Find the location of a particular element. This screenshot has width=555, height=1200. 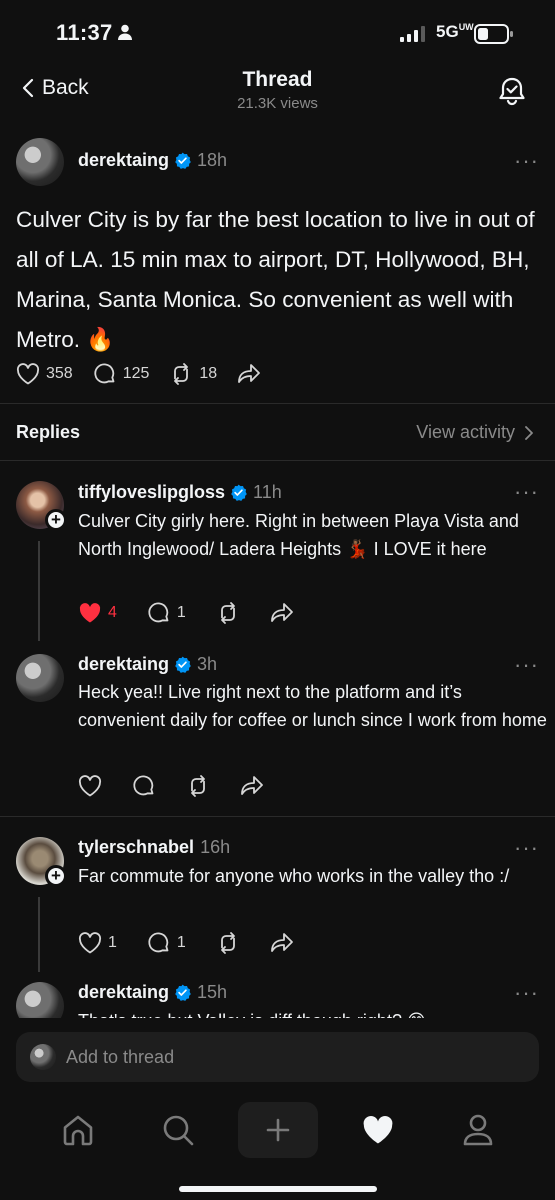

tab-create is located at coordinates (278, 1130).